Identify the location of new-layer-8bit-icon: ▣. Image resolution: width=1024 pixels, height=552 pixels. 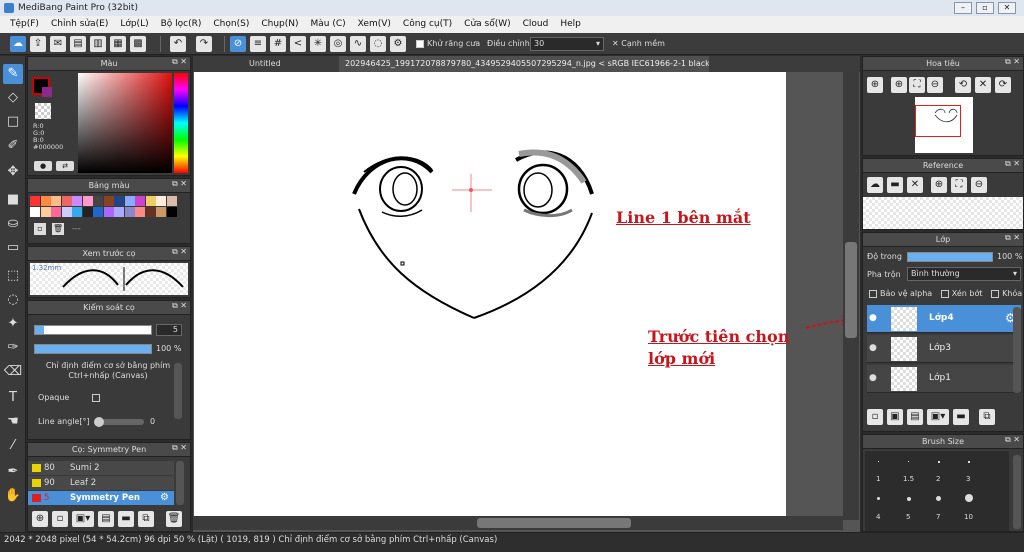
(895, 417).